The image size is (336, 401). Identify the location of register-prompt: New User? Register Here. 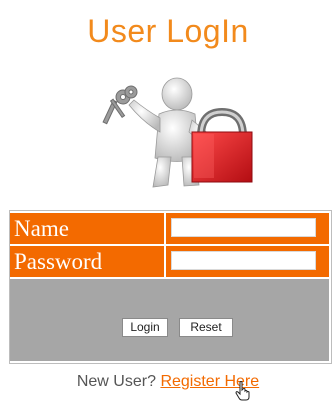
(168, 382).